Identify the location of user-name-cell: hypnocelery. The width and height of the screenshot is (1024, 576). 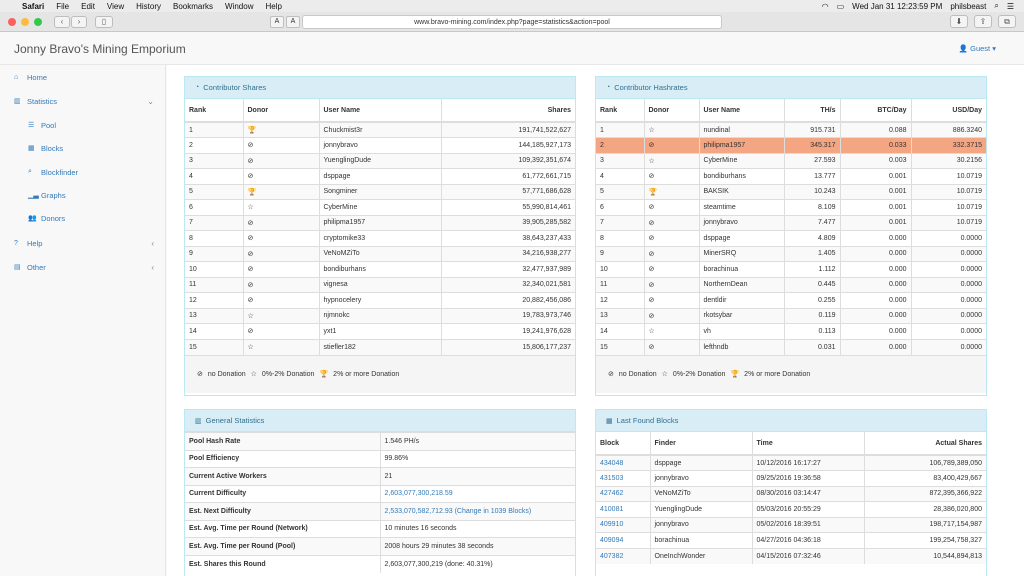
(379, 300).